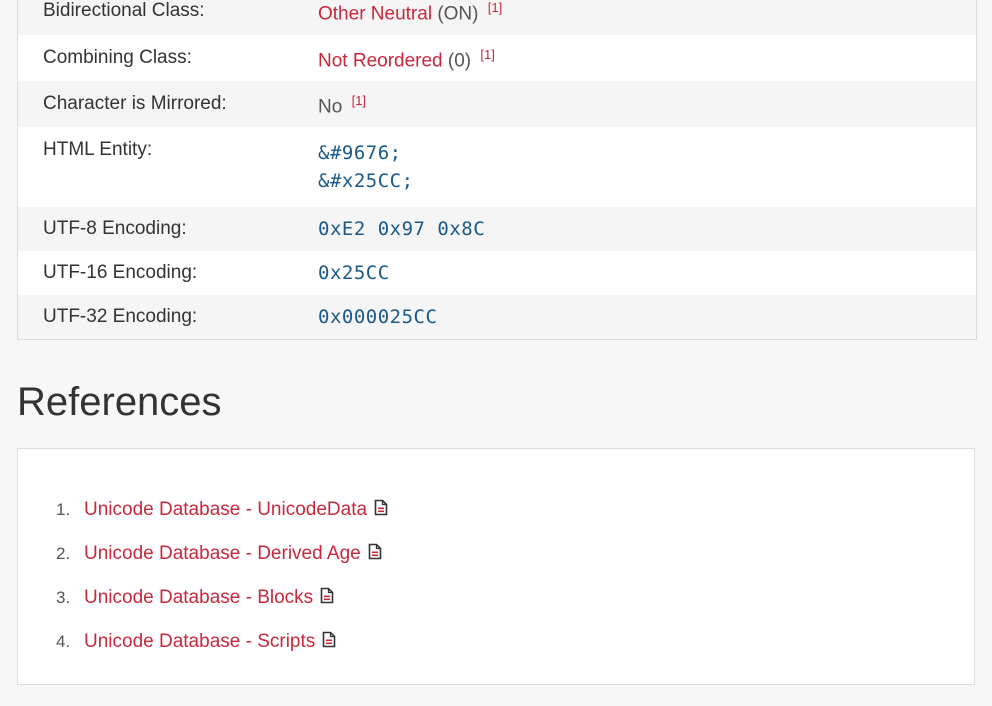 Image resolution: width=992 pixels, height=706 pixels. What do you see at coordinates (119, 402) in the screenshot?
I see `references-heading: References` at bounding box center [119, 402].